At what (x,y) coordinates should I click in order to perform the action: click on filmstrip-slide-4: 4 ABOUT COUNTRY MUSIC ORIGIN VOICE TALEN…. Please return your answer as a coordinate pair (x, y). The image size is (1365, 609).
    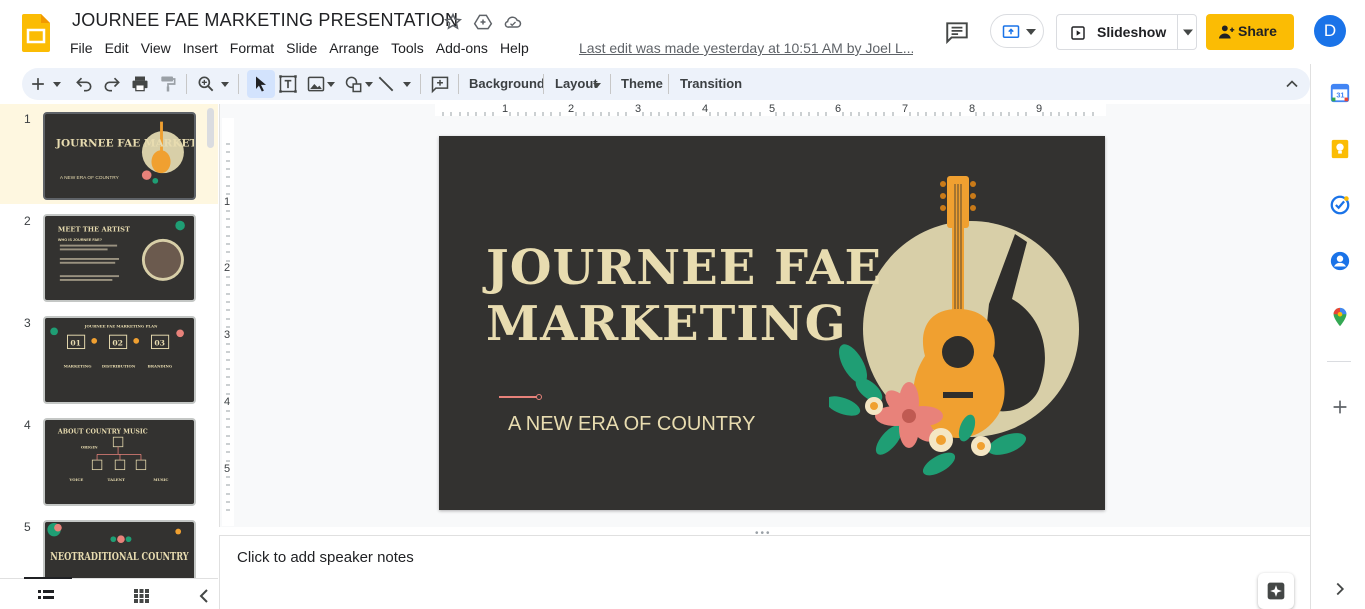
    Looking at the image, I should click on (109, 460).